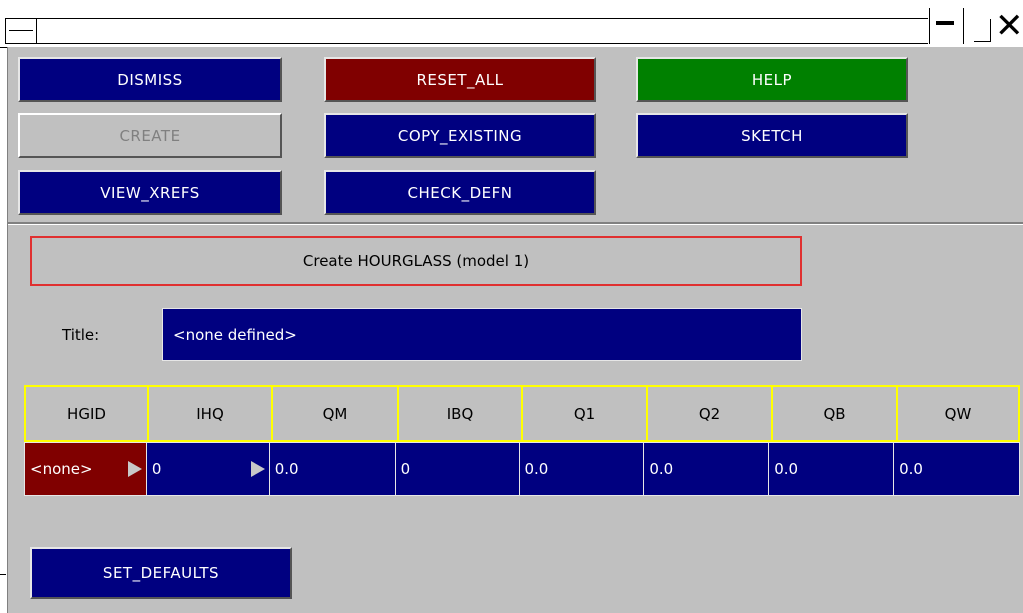 The height and width of the screenshot is (613, 1023). Describe the element at coordinates (958, 413) in the screenshot. I see `column-header-qw: QW` at that location.